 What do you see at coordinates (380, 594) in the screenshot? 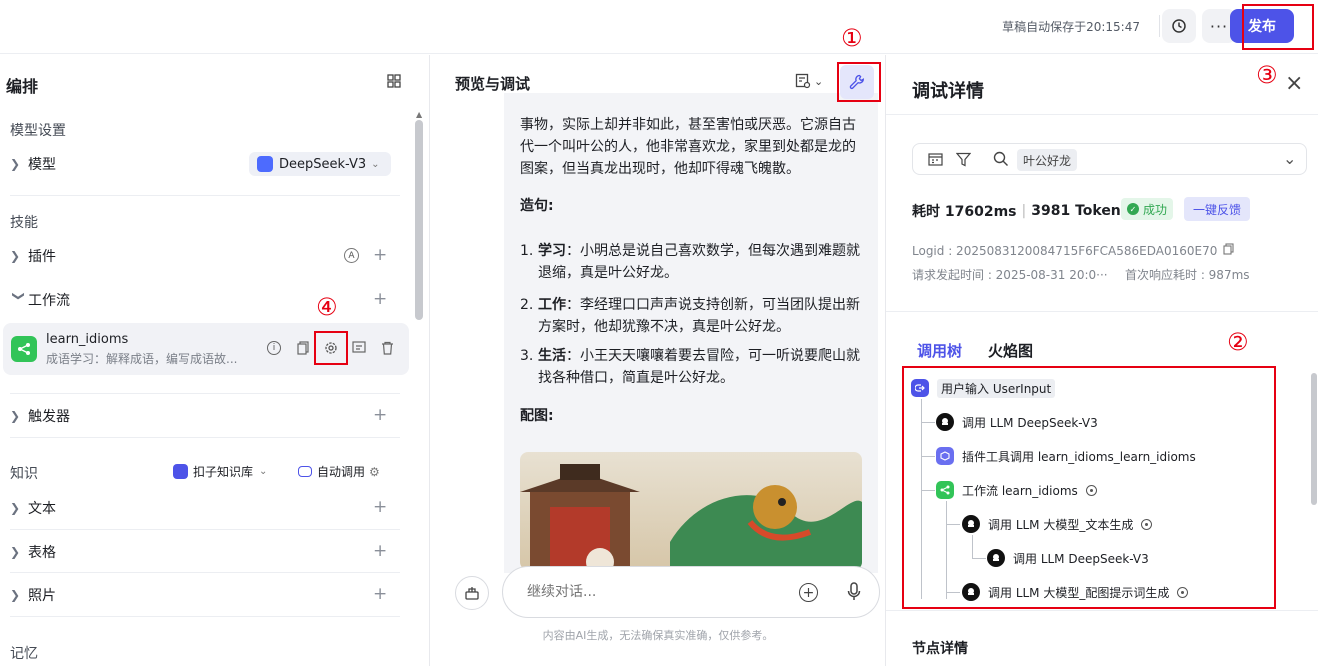
I see `add-photo-button: +` at bounding box center [380, 594].